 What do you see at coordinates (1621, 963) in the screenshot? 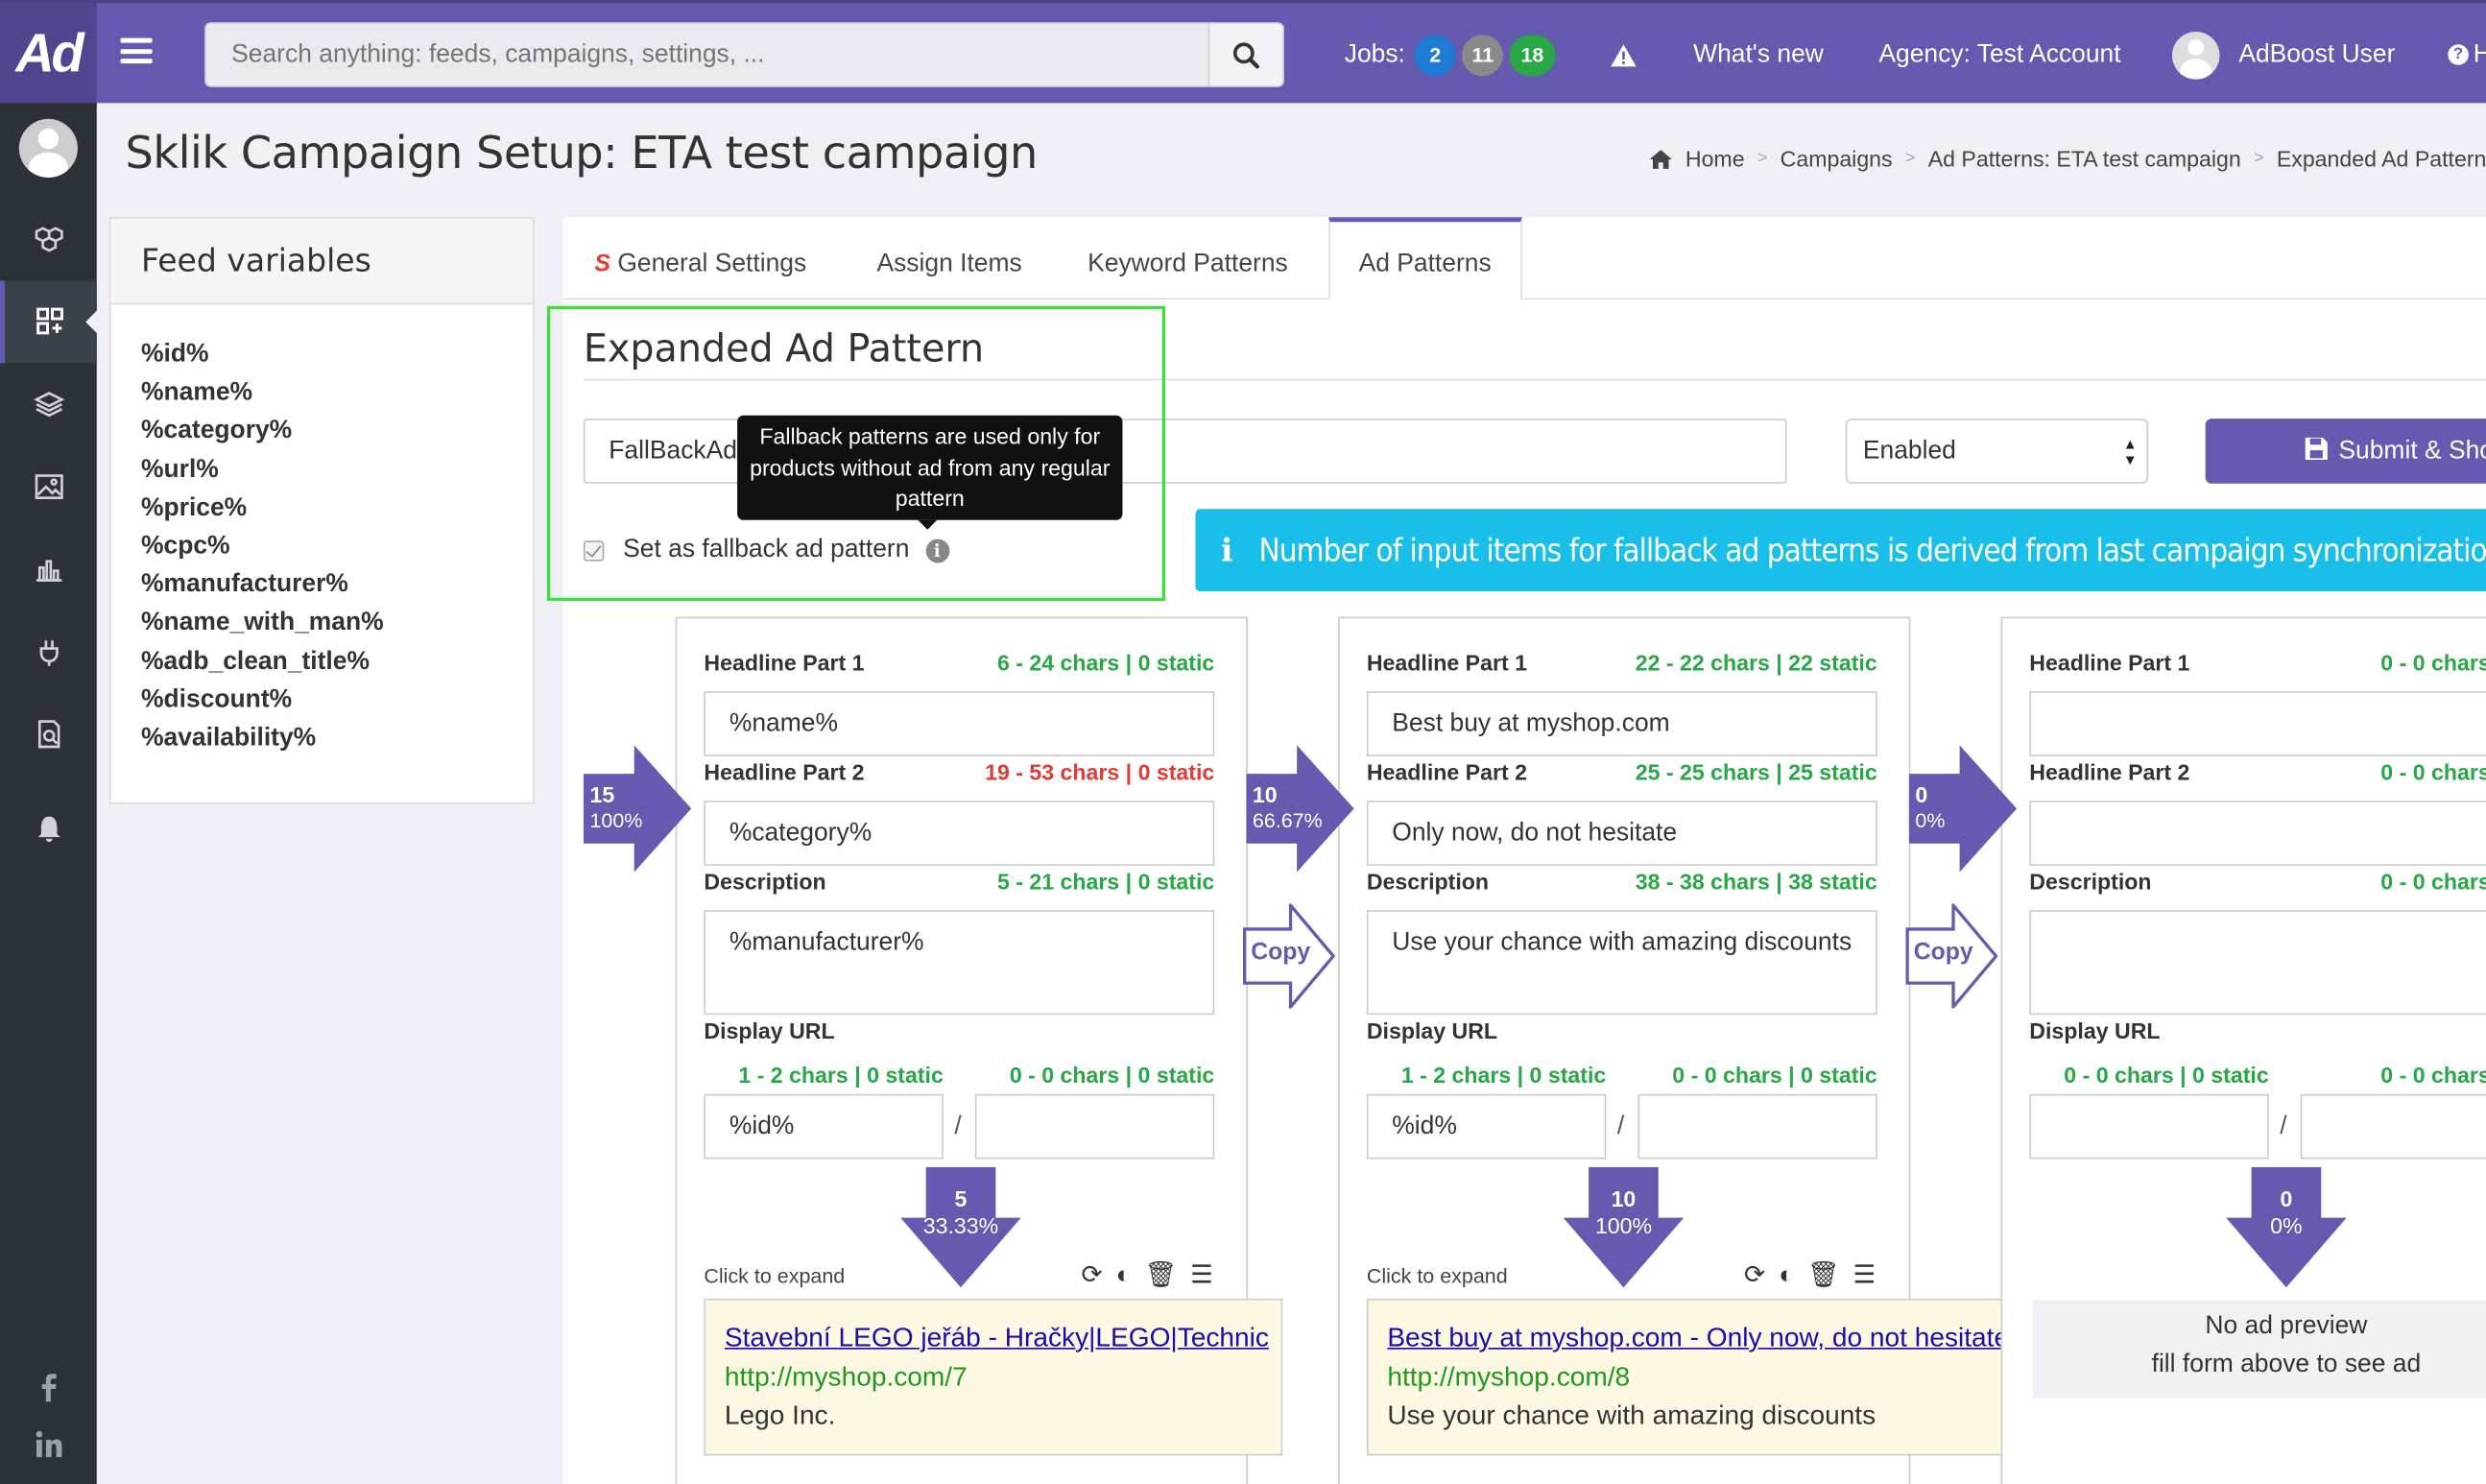
I see `description-input: Use your chance with amazing discounts` at bounding box center [1621, 963].